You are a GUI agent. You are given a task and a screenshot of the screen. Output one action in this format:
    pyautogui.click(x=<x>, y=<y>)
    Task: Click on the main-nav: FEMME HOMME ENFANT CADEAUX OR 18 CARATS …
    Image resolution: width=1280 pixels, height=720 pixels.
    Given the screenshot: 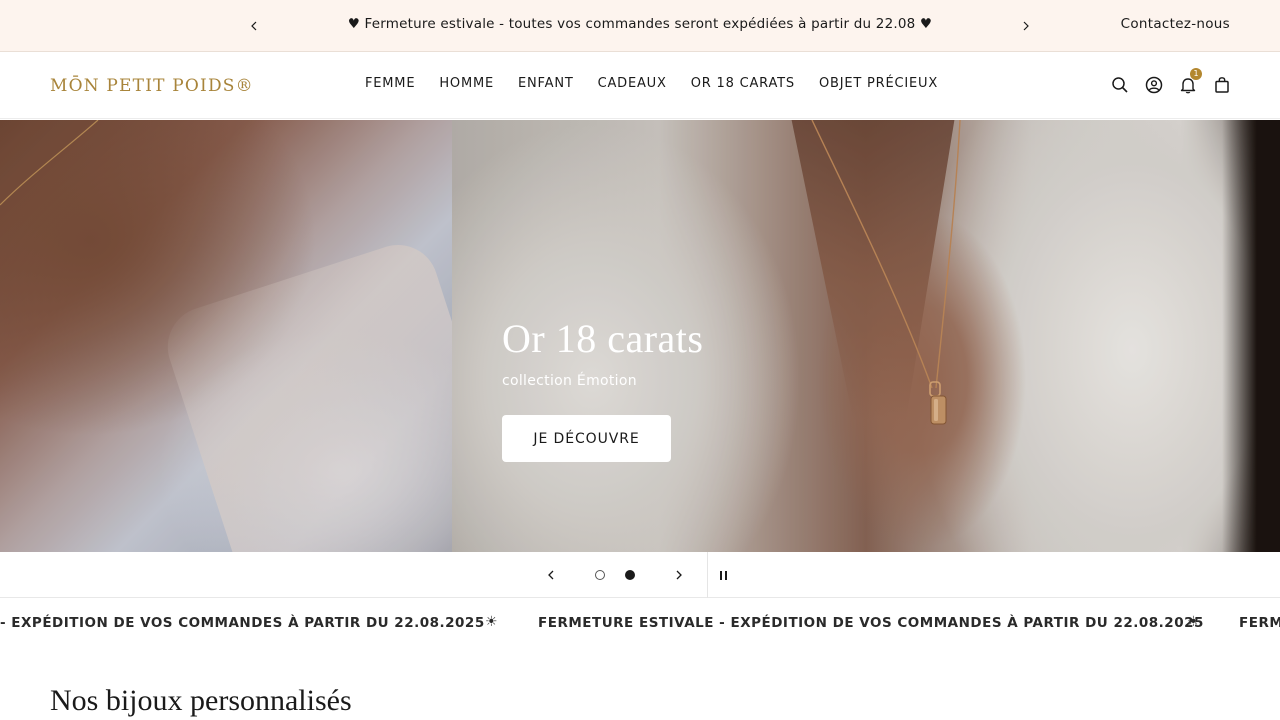 What is the action you would take?
    pyautogui.click(x=663, y=83)
    